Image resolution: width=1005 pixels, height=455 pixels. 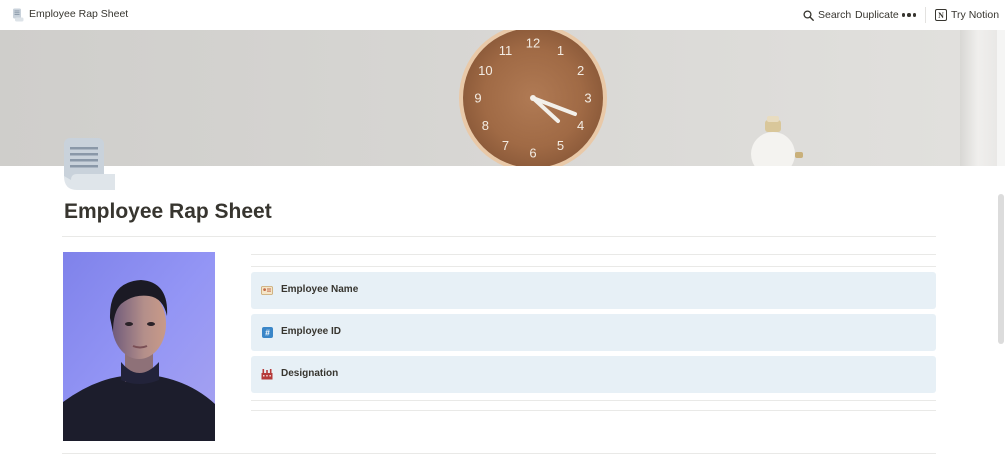 I want to click on clock-numeral: 4, so click(x=580, y=125).